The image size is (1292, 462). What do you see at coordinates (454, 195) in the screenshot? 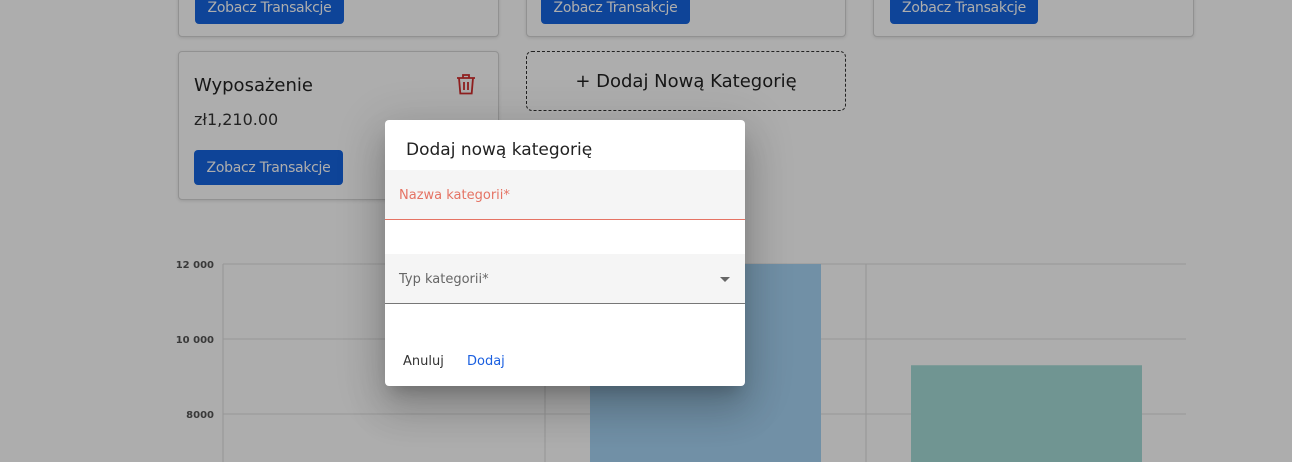
I see `category-name-label: Nazwa kategorii*` at bounding box center [454, 195].